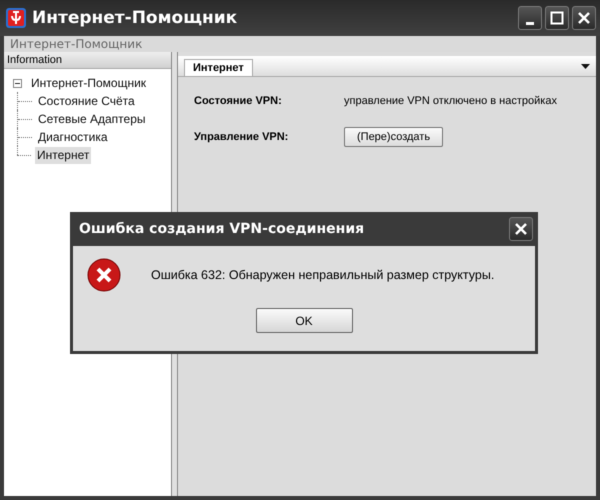 The height and width of the screenshot is (500, 600). I want to click on tree-item: Состояние Счёта, so click(86, 101).